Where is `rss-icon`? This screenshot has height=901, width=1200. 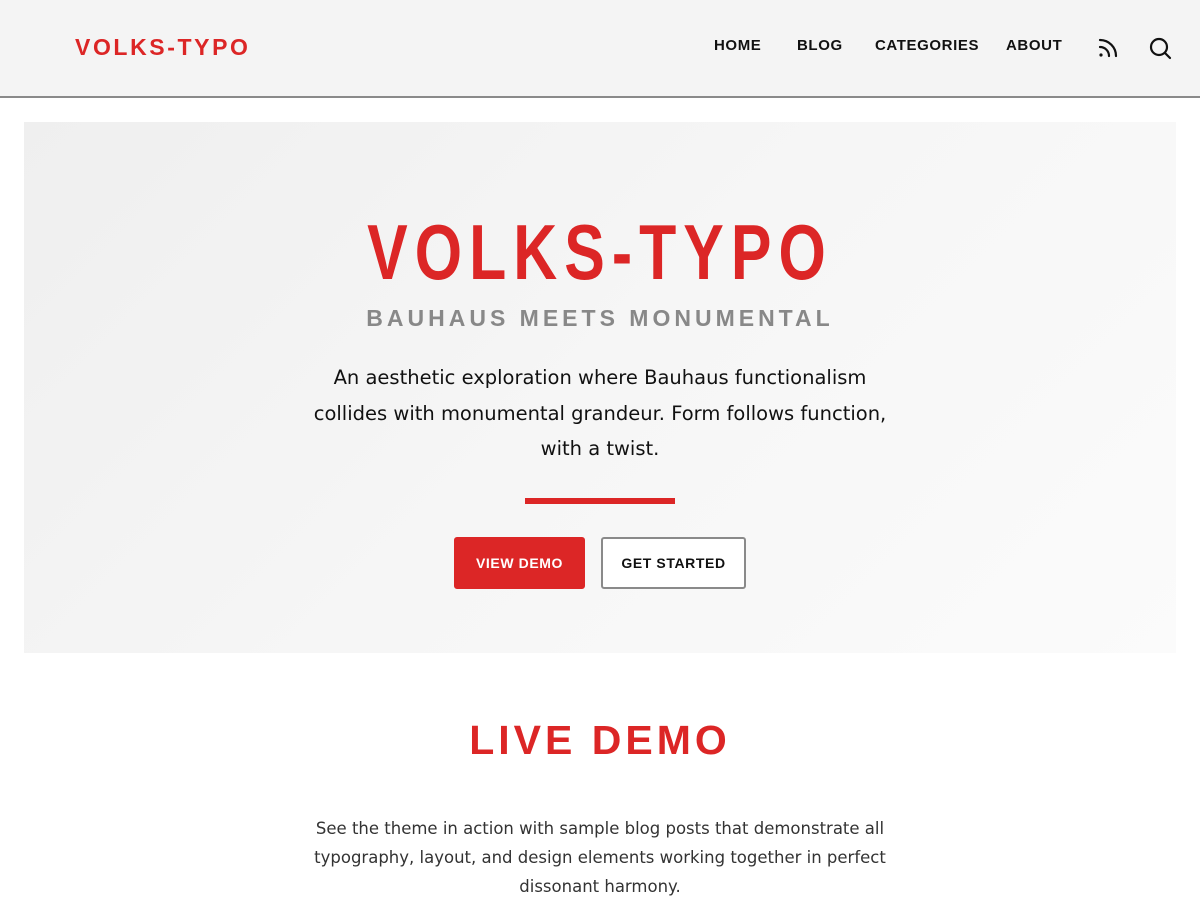
rss-icon is located at coordinates (1108, 48).